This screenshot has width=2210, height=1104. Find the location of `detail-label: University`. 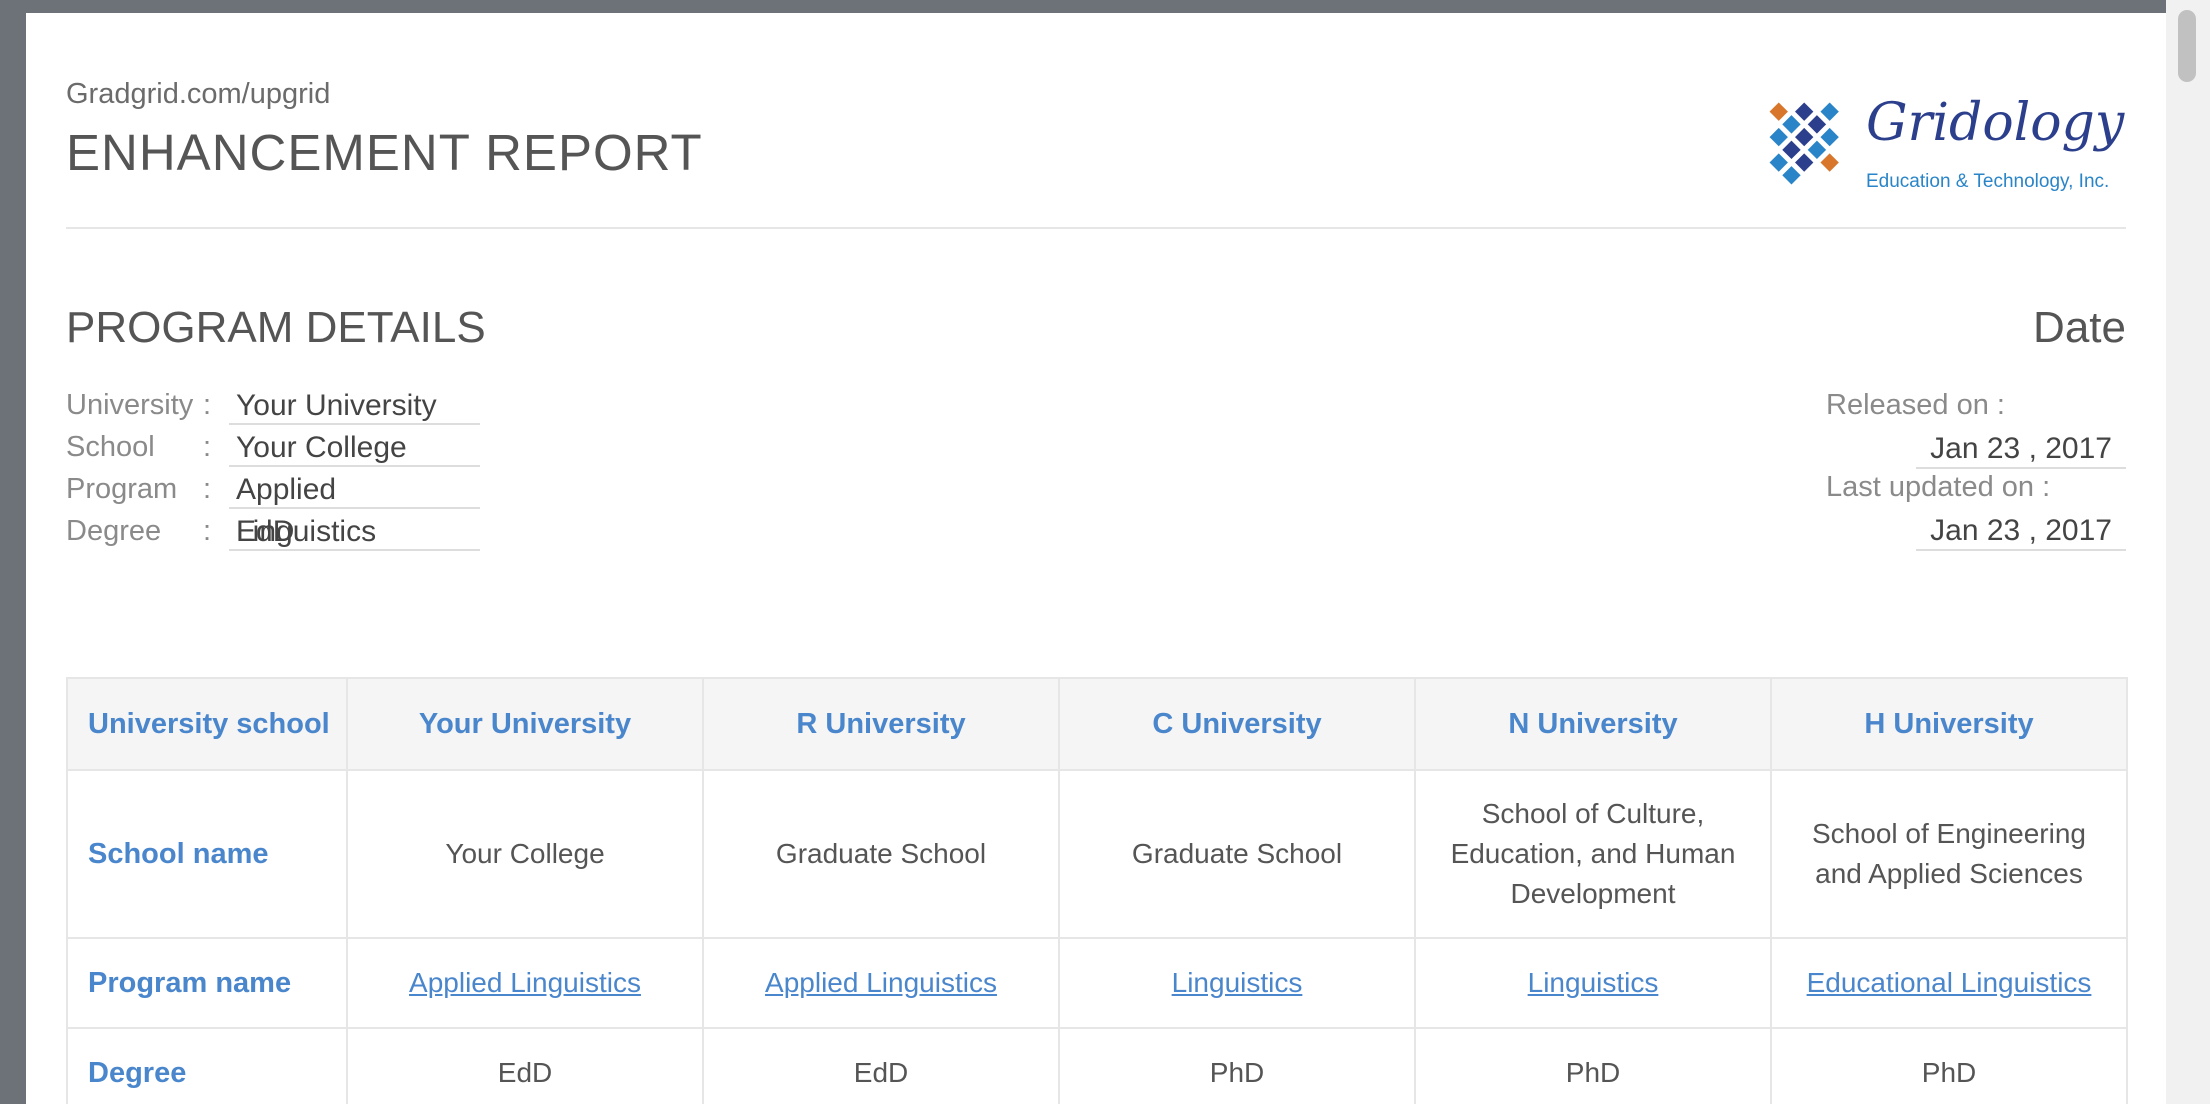

detail-label: University is located at coordinates (130, 405).